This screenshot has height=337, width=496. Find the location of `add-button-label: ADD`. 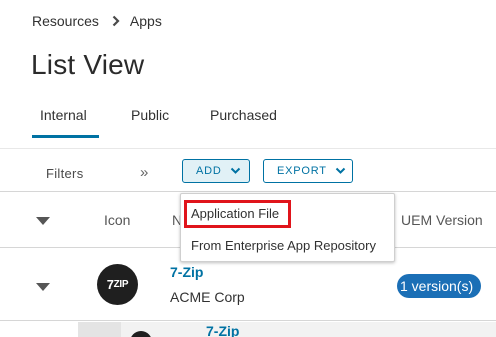

add-button-label: ADD is located at coordinates (209, 171).